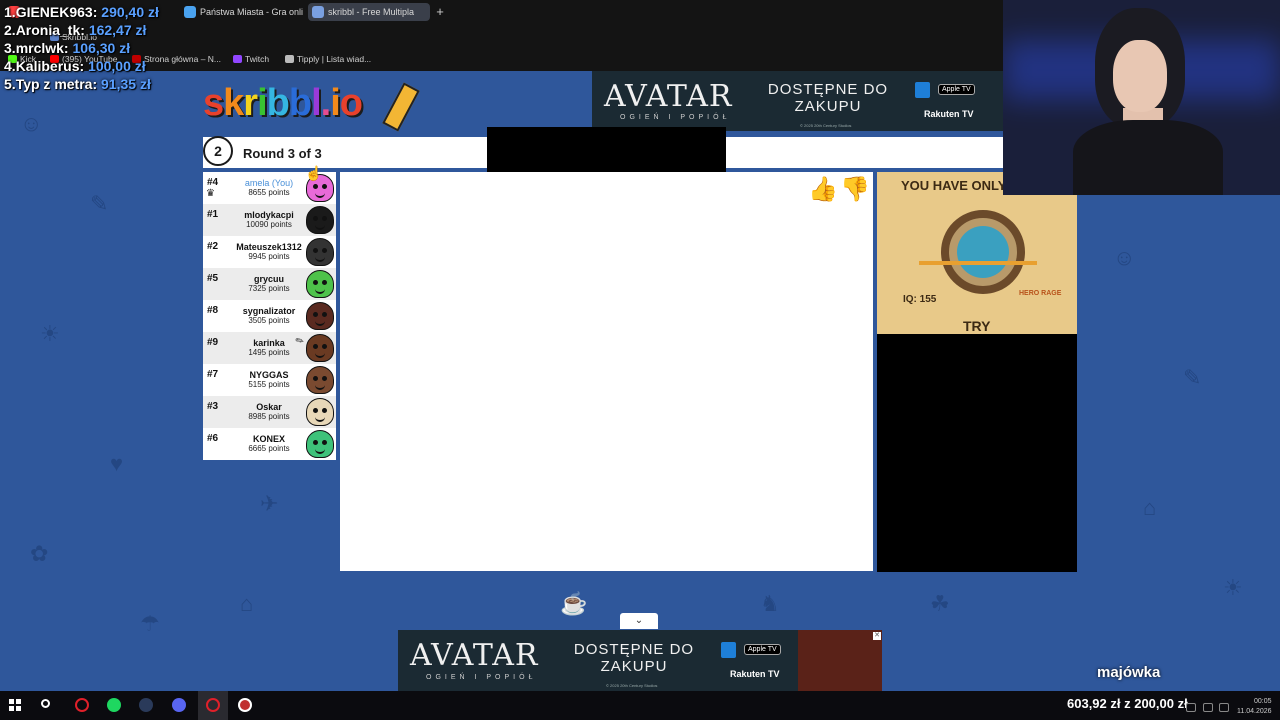 Image resolution: width=1280 pixels, height=720 pixels. Describe the element at coordinates (269, 183) in the screenshot. I see `player-name: amela (You)` at that location.